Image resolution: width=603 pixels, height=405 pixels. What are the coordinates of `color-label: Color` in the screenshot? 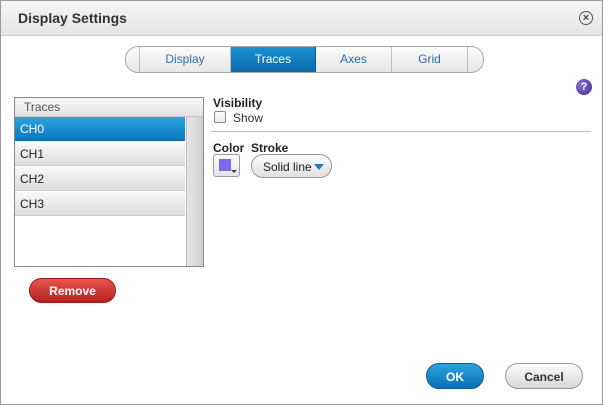 It's located at (229, 148).